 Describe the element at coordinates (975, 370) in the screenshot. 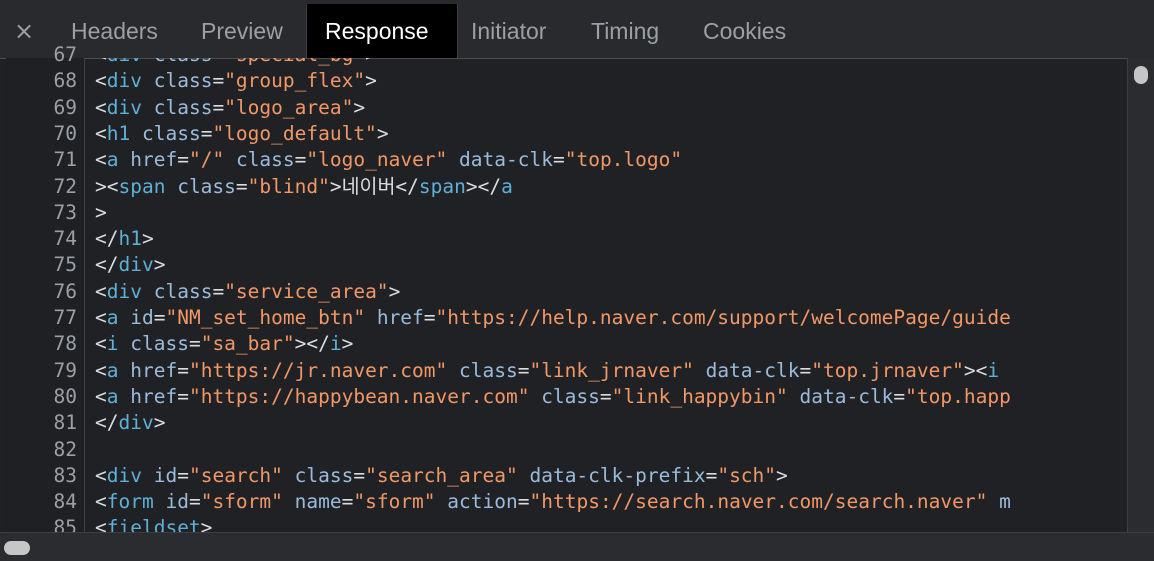

I see `code-token: ><` at that location.